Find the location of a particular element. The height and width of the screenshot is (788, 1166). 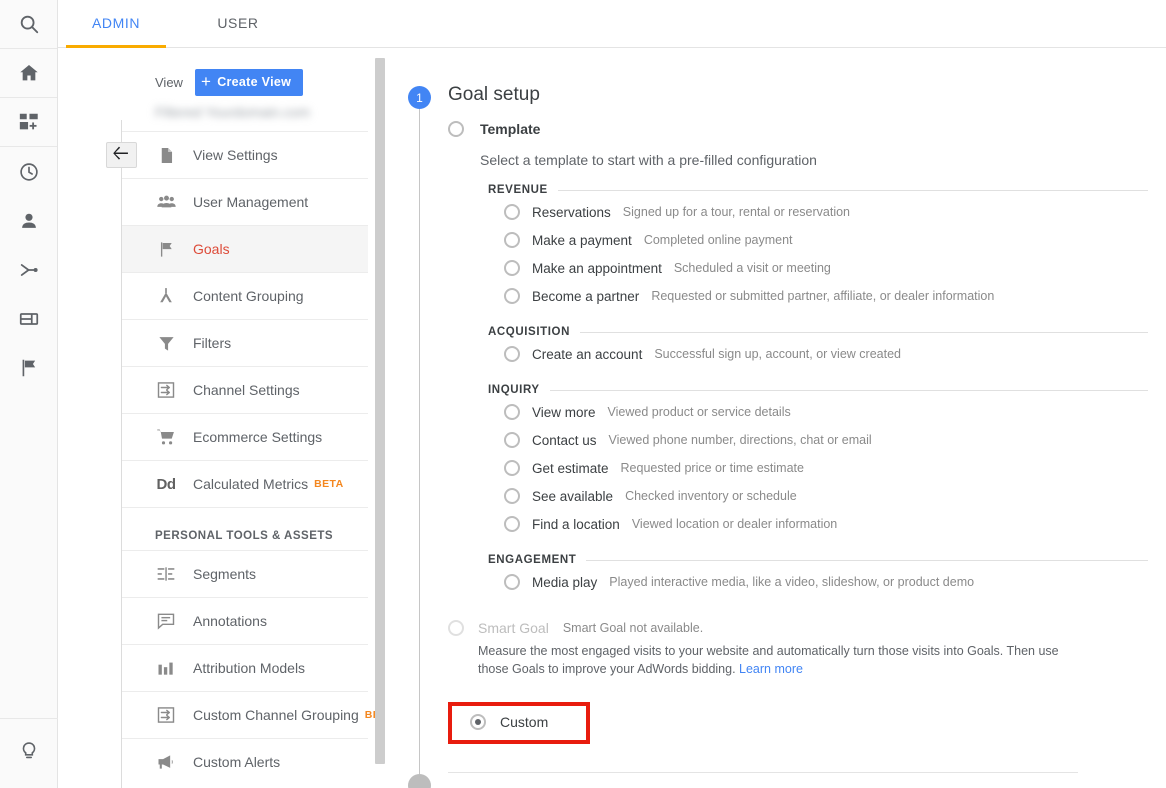

group-header-engagement: ENGAGEMENT is located at coordinates (818, 560).